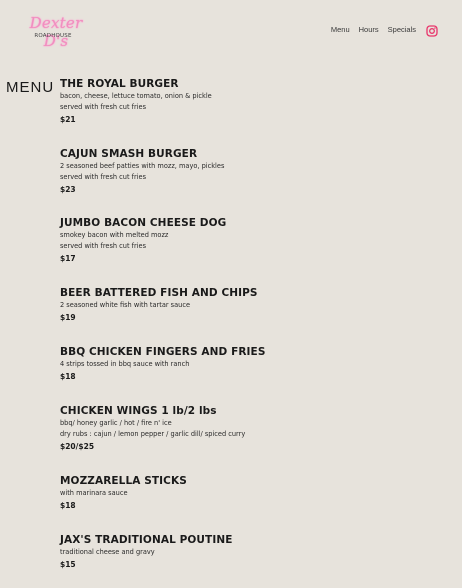 This screenshot has width=462, height=588. What do you see at coordinates (125, 364) in the screenshot?
I see `item-desc: 4 strips tossed in bbq sauce with ranch` at bounding box center [125, 364].